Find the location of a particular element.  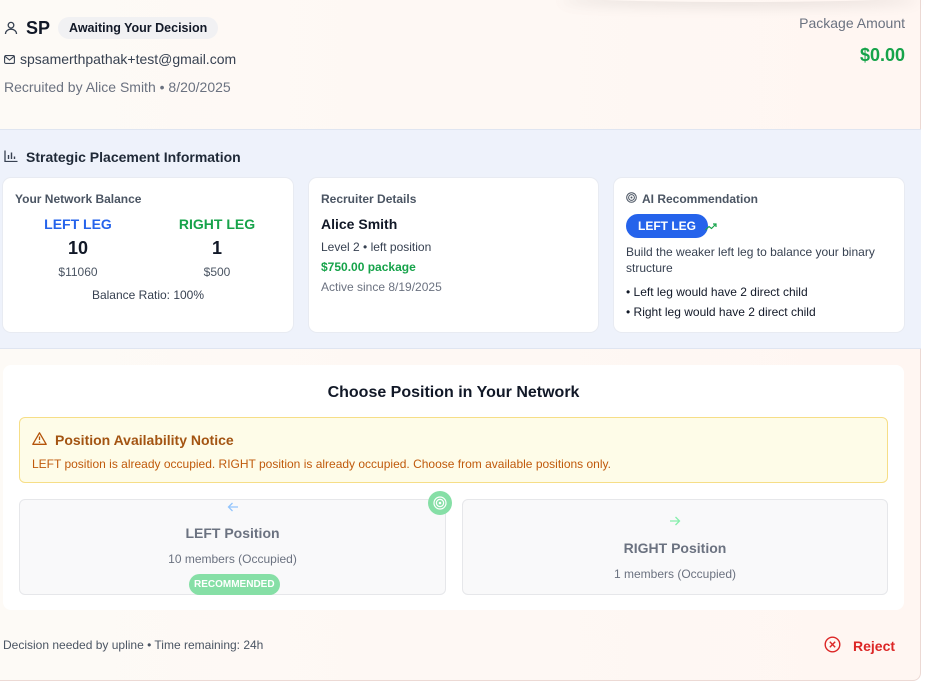

mail-icon is located at coordinates (9, 59).